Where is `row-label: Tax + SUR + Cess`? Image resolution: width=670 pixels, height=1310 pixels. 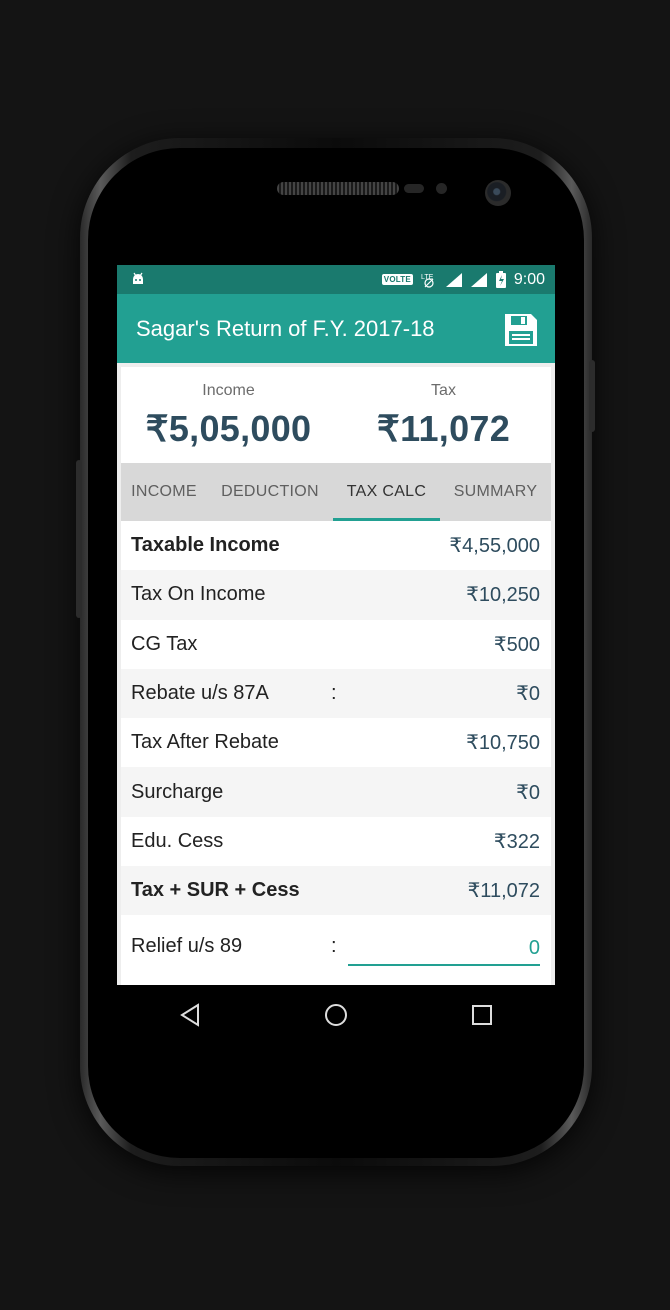 row-label: Tax + SUR + Cess is located at coordinates (215, 890).